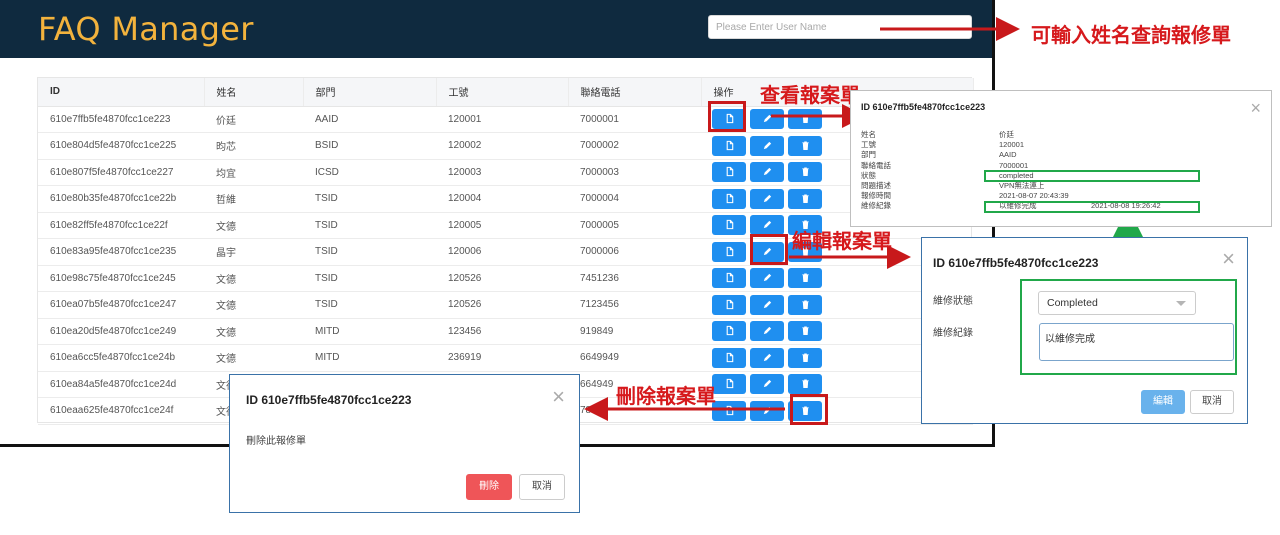 Image resolution: width=1280 pixels, height=535 pixels. Describe the element at coordinates (121, 384) in the screenshot. I see `cell-id: 610ea84a5fe4870fcc1ce24d` at that location.